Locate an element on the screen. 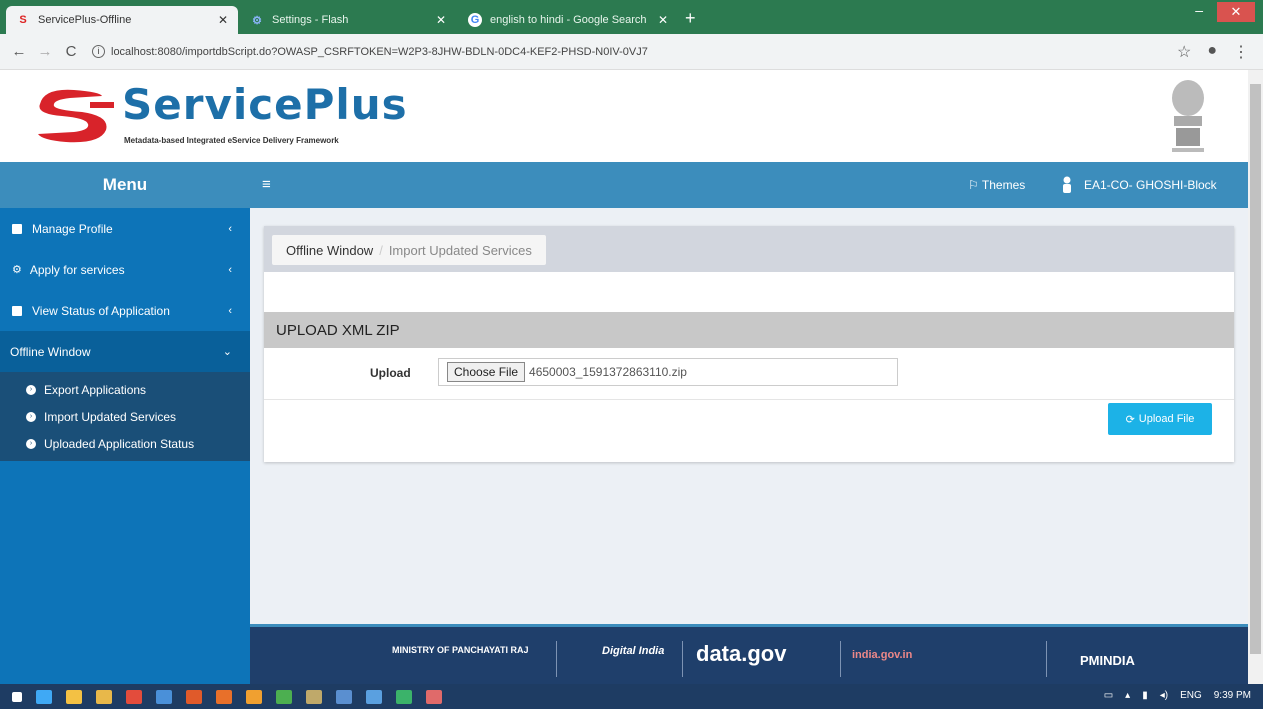 This screenshot has height=709, width=1263. flag-icon: ⚐ is located at coordinates (973, 185).